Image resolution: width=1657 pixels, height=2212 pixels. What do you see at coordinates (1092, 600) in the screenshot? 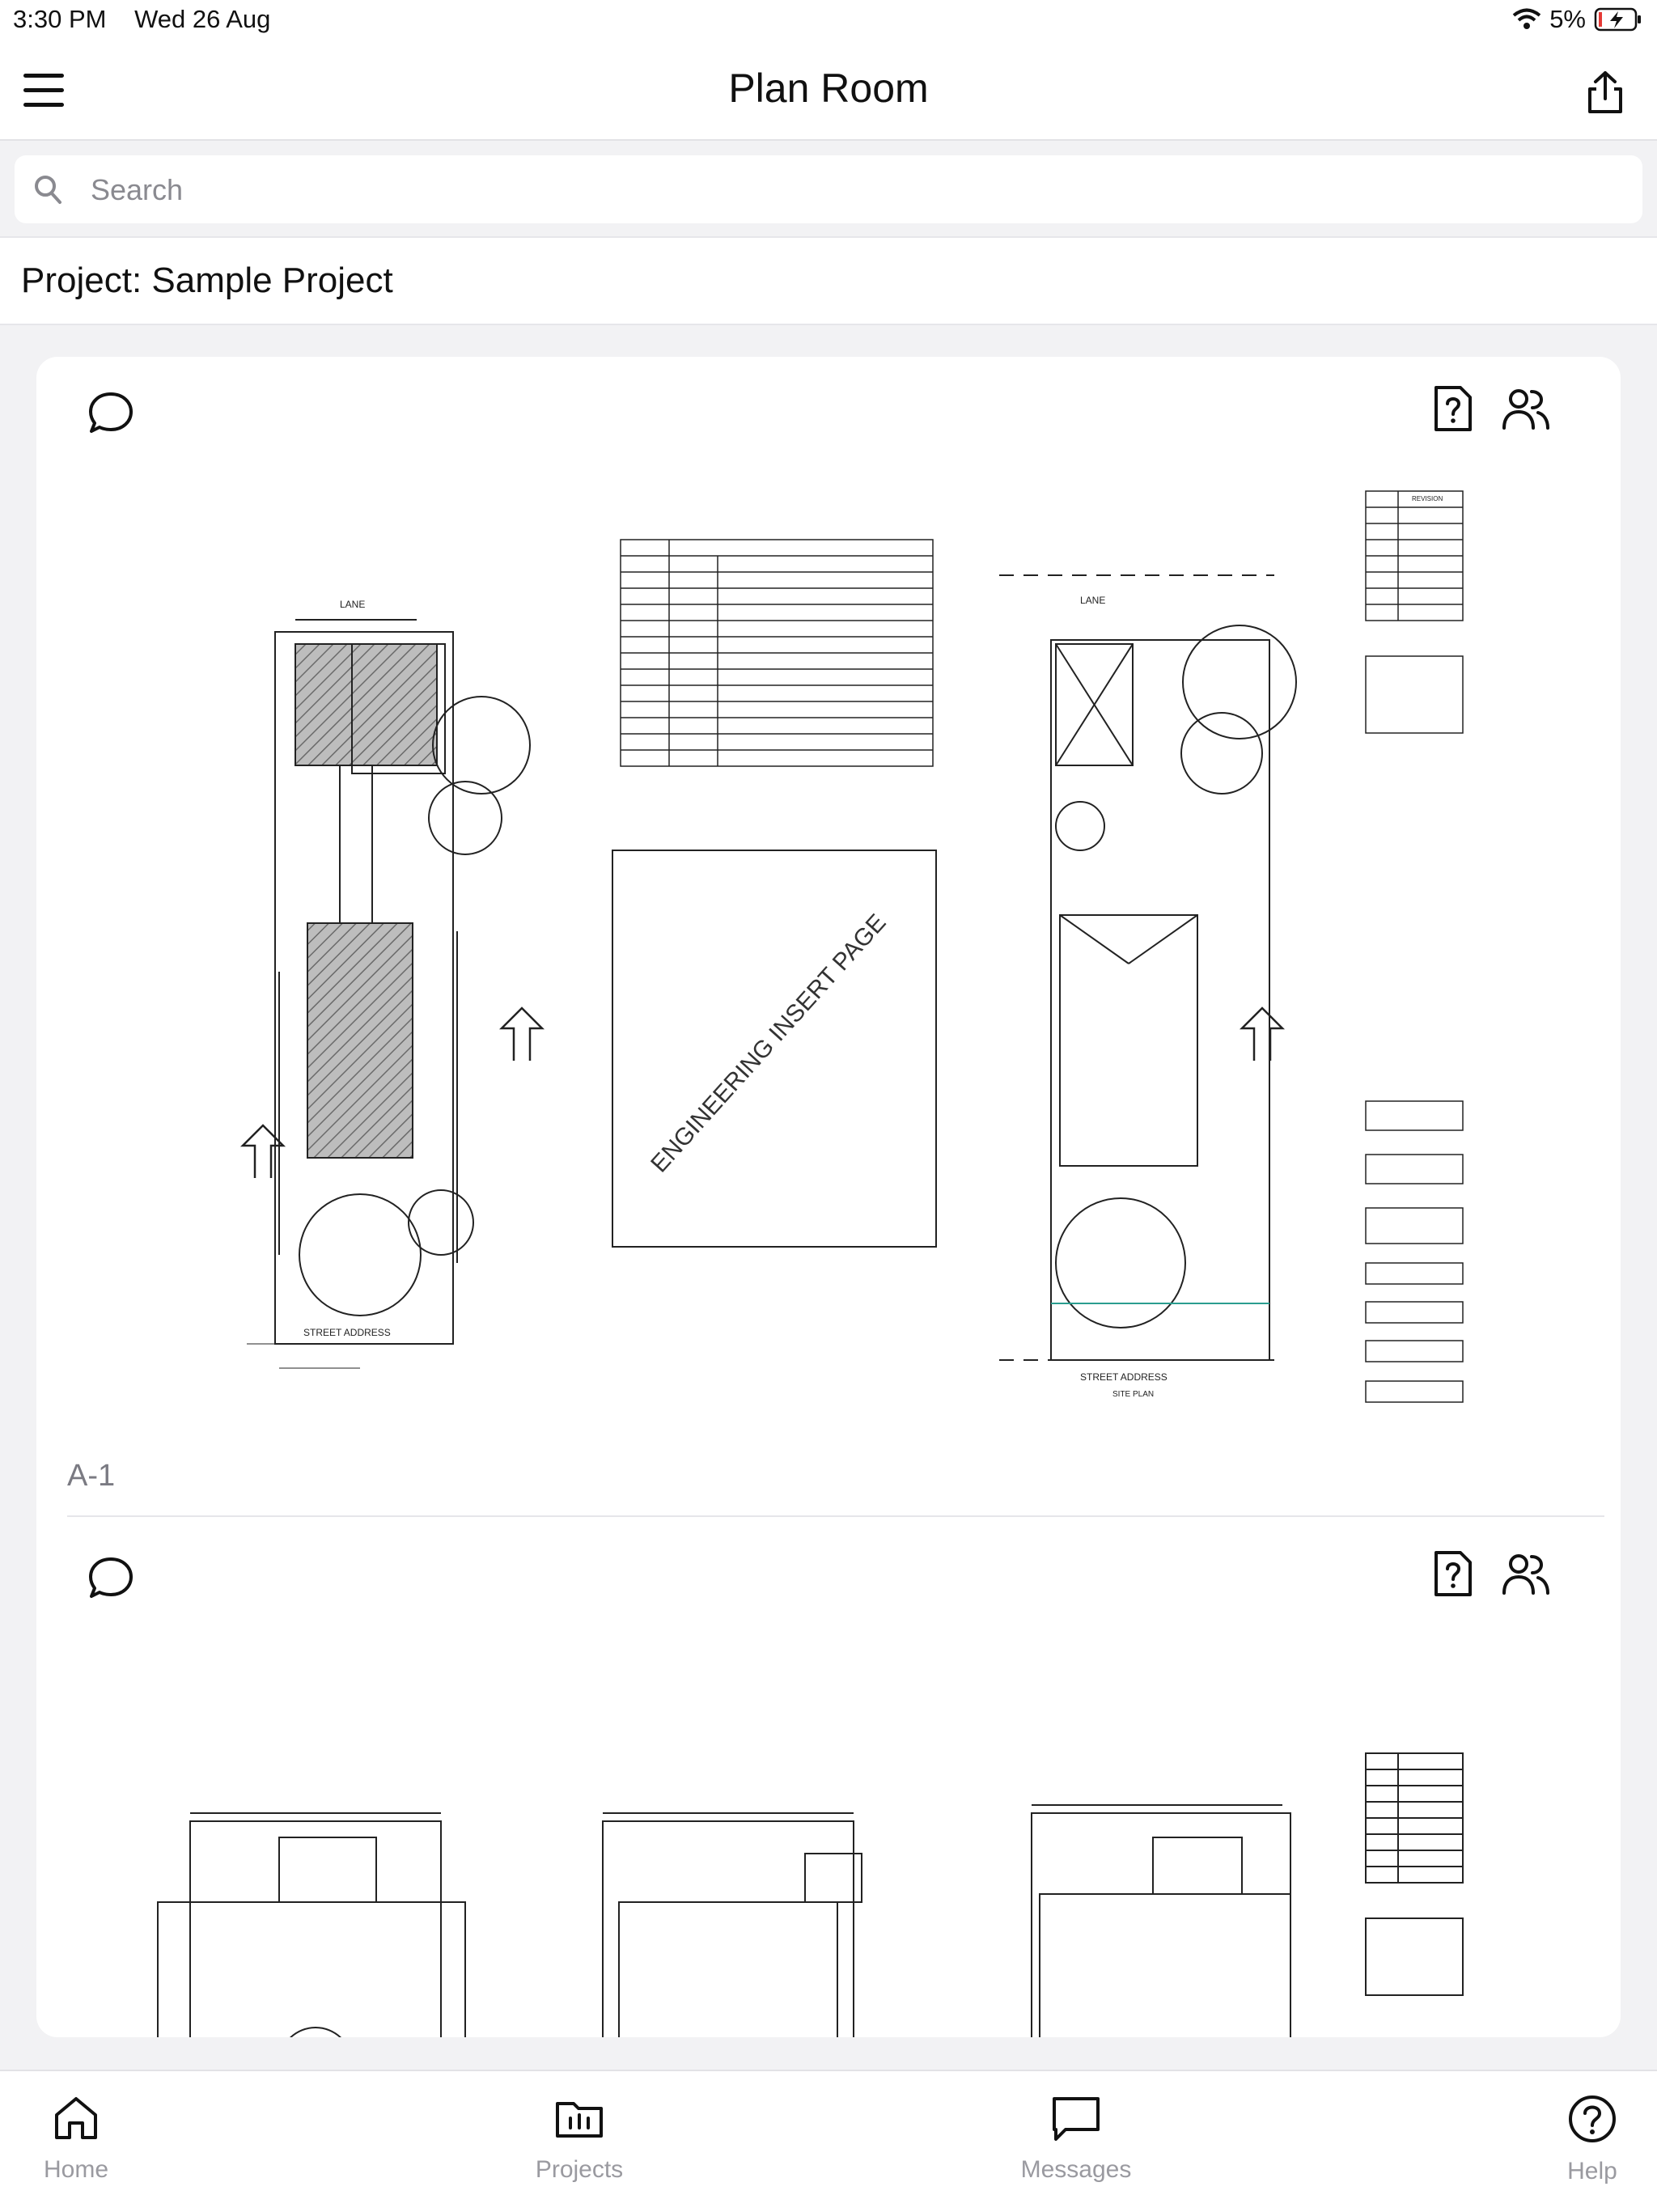
I see `lane-label-2: LANE` at bounding box center [1092, 600].